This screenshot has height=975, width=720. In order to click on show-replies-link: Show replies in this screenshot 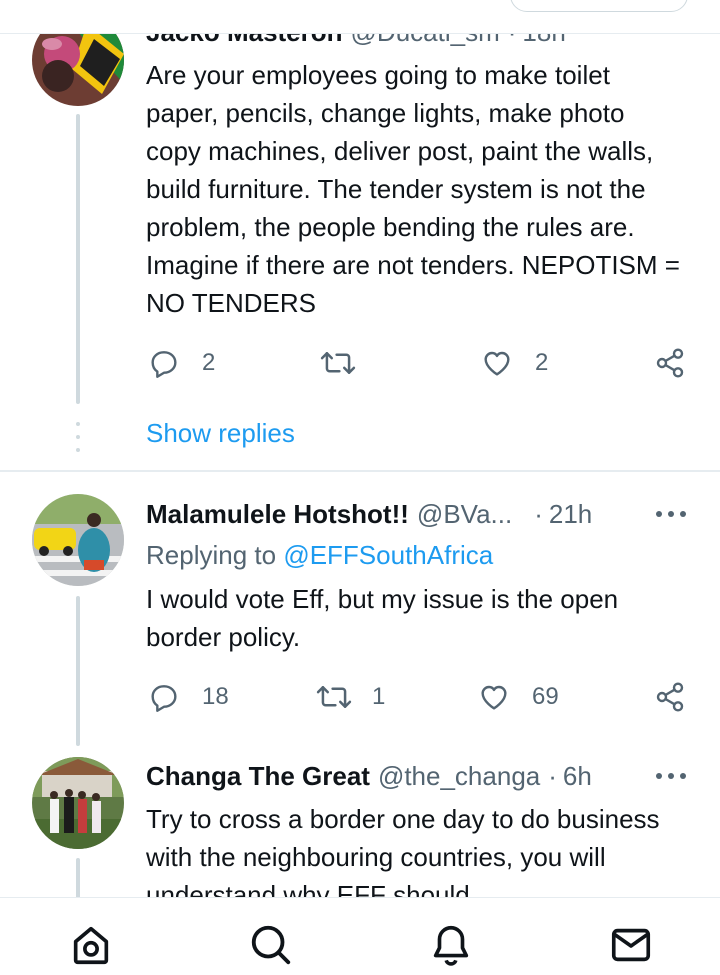, I will do `click(220, 433)`.